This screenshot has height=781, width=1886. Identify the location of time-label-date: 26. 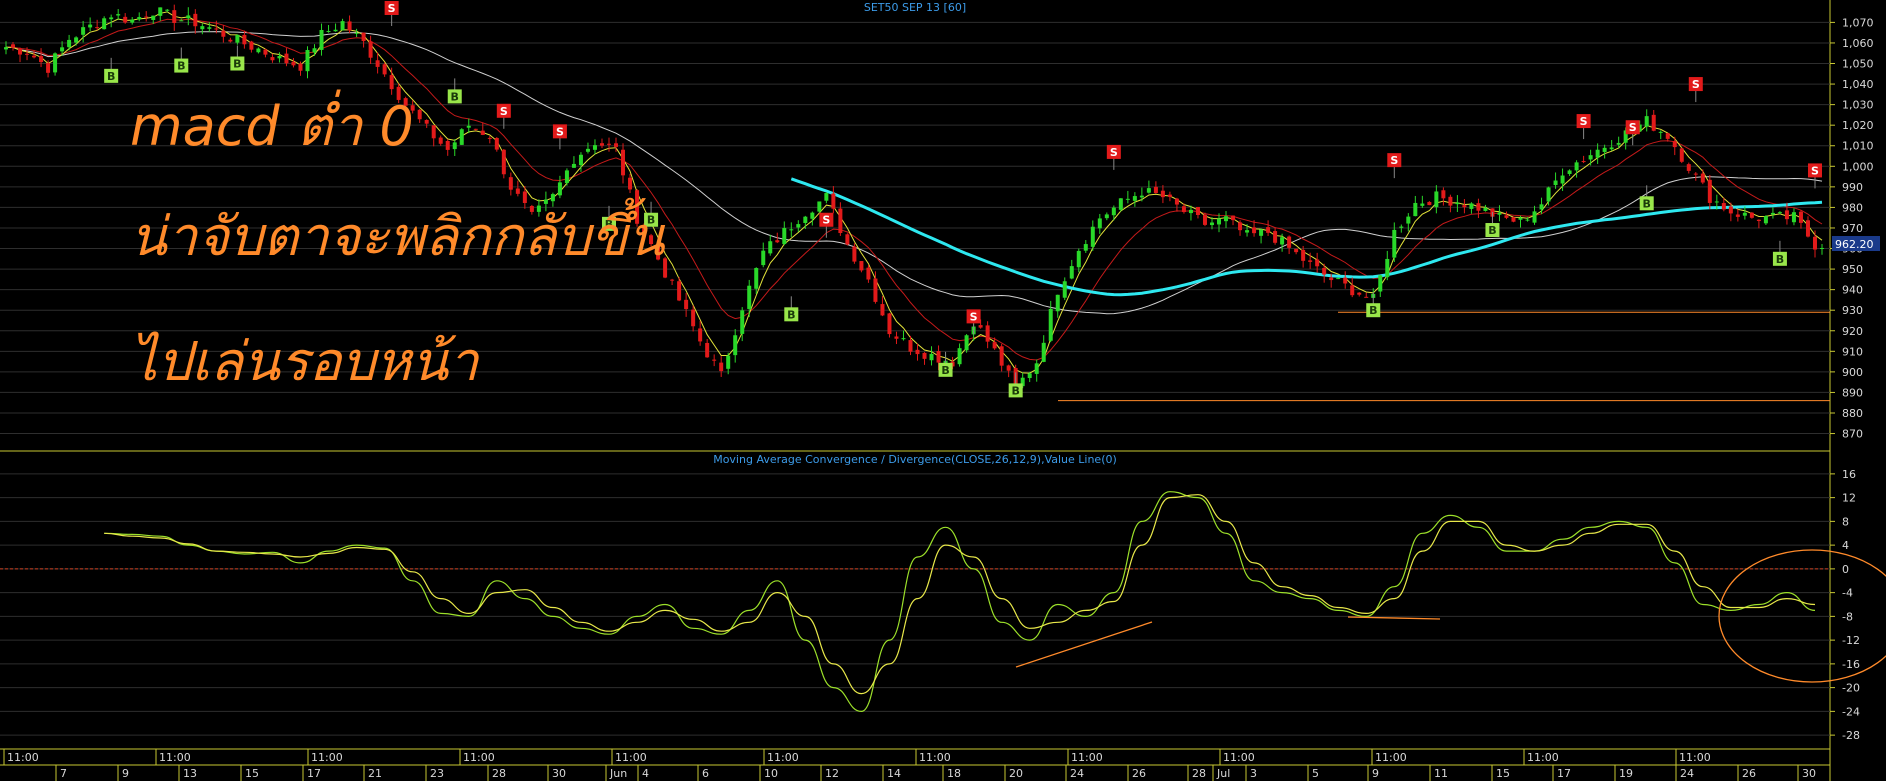
(1749, 773).